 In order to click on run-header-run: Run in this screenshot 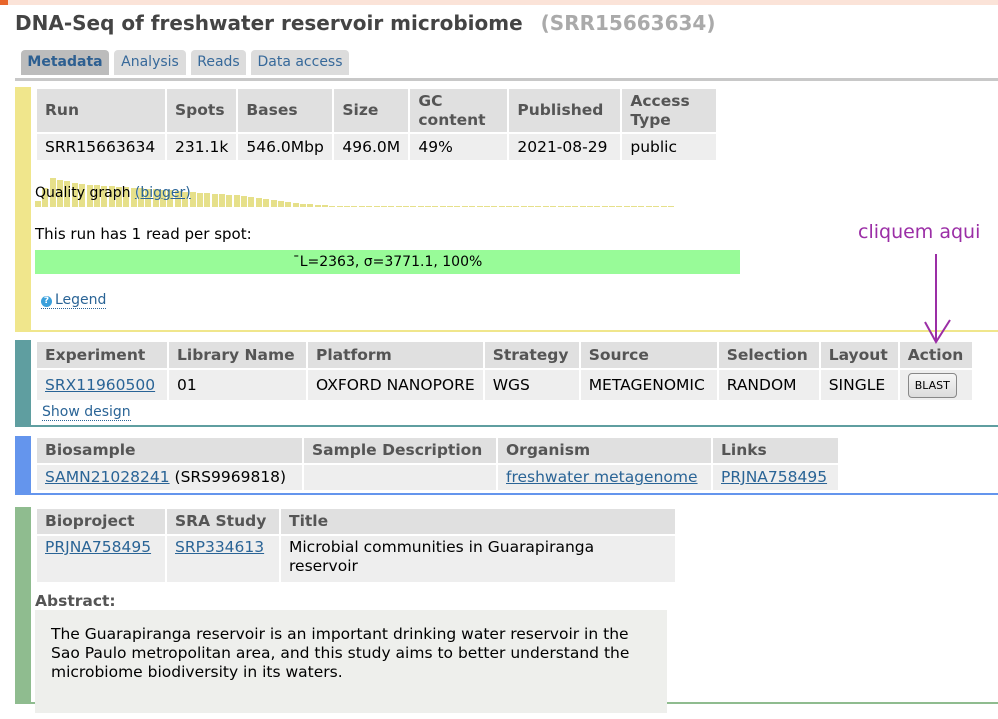, I will do `click(101, 110)`.